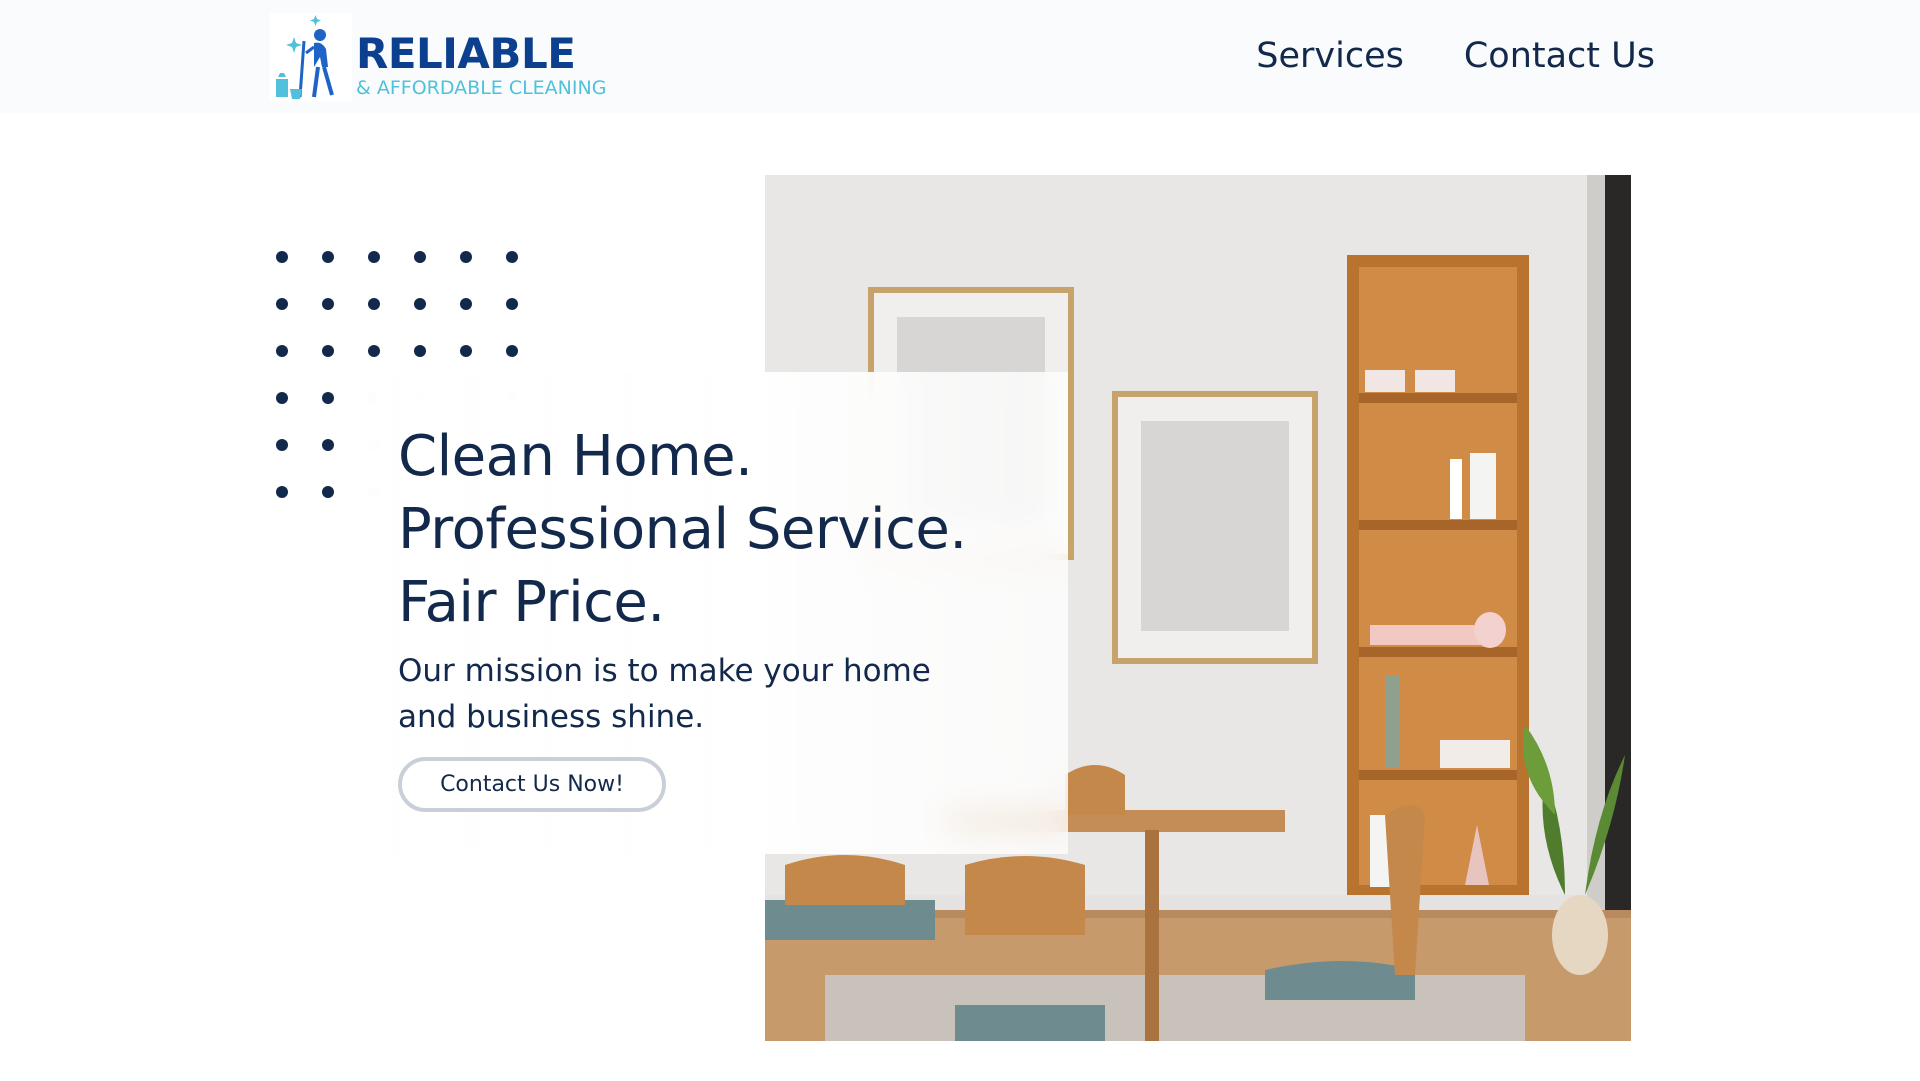 This screenshot has height=1081, width=1920. Describe the element at coordinates (1455, 56) in the screenshot. I see `main-nav: Services Contact Us` at that location.